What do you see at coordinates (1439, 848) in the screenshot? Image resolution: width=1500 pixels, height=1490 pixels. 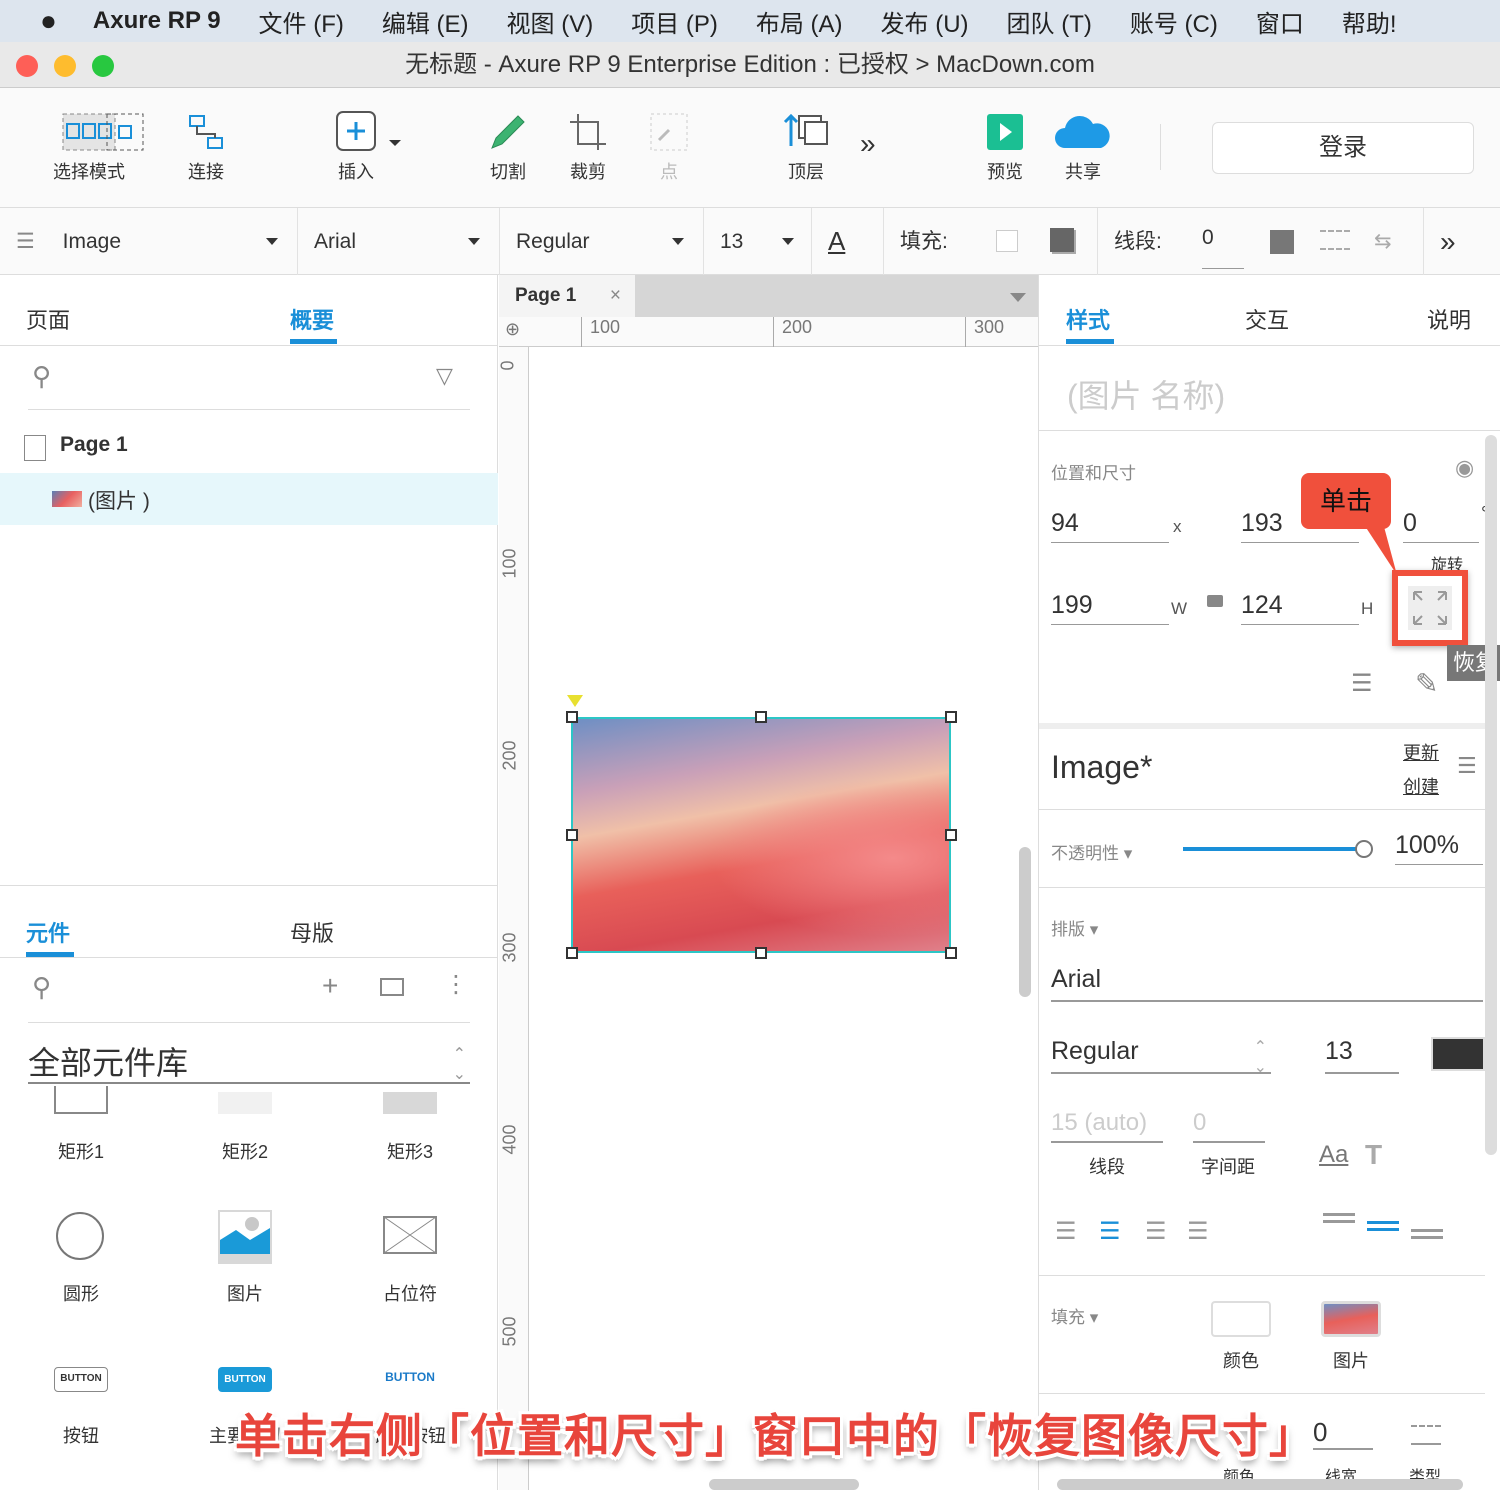 I see `opacity-input: 100%` at bounding box center [1439, 848].